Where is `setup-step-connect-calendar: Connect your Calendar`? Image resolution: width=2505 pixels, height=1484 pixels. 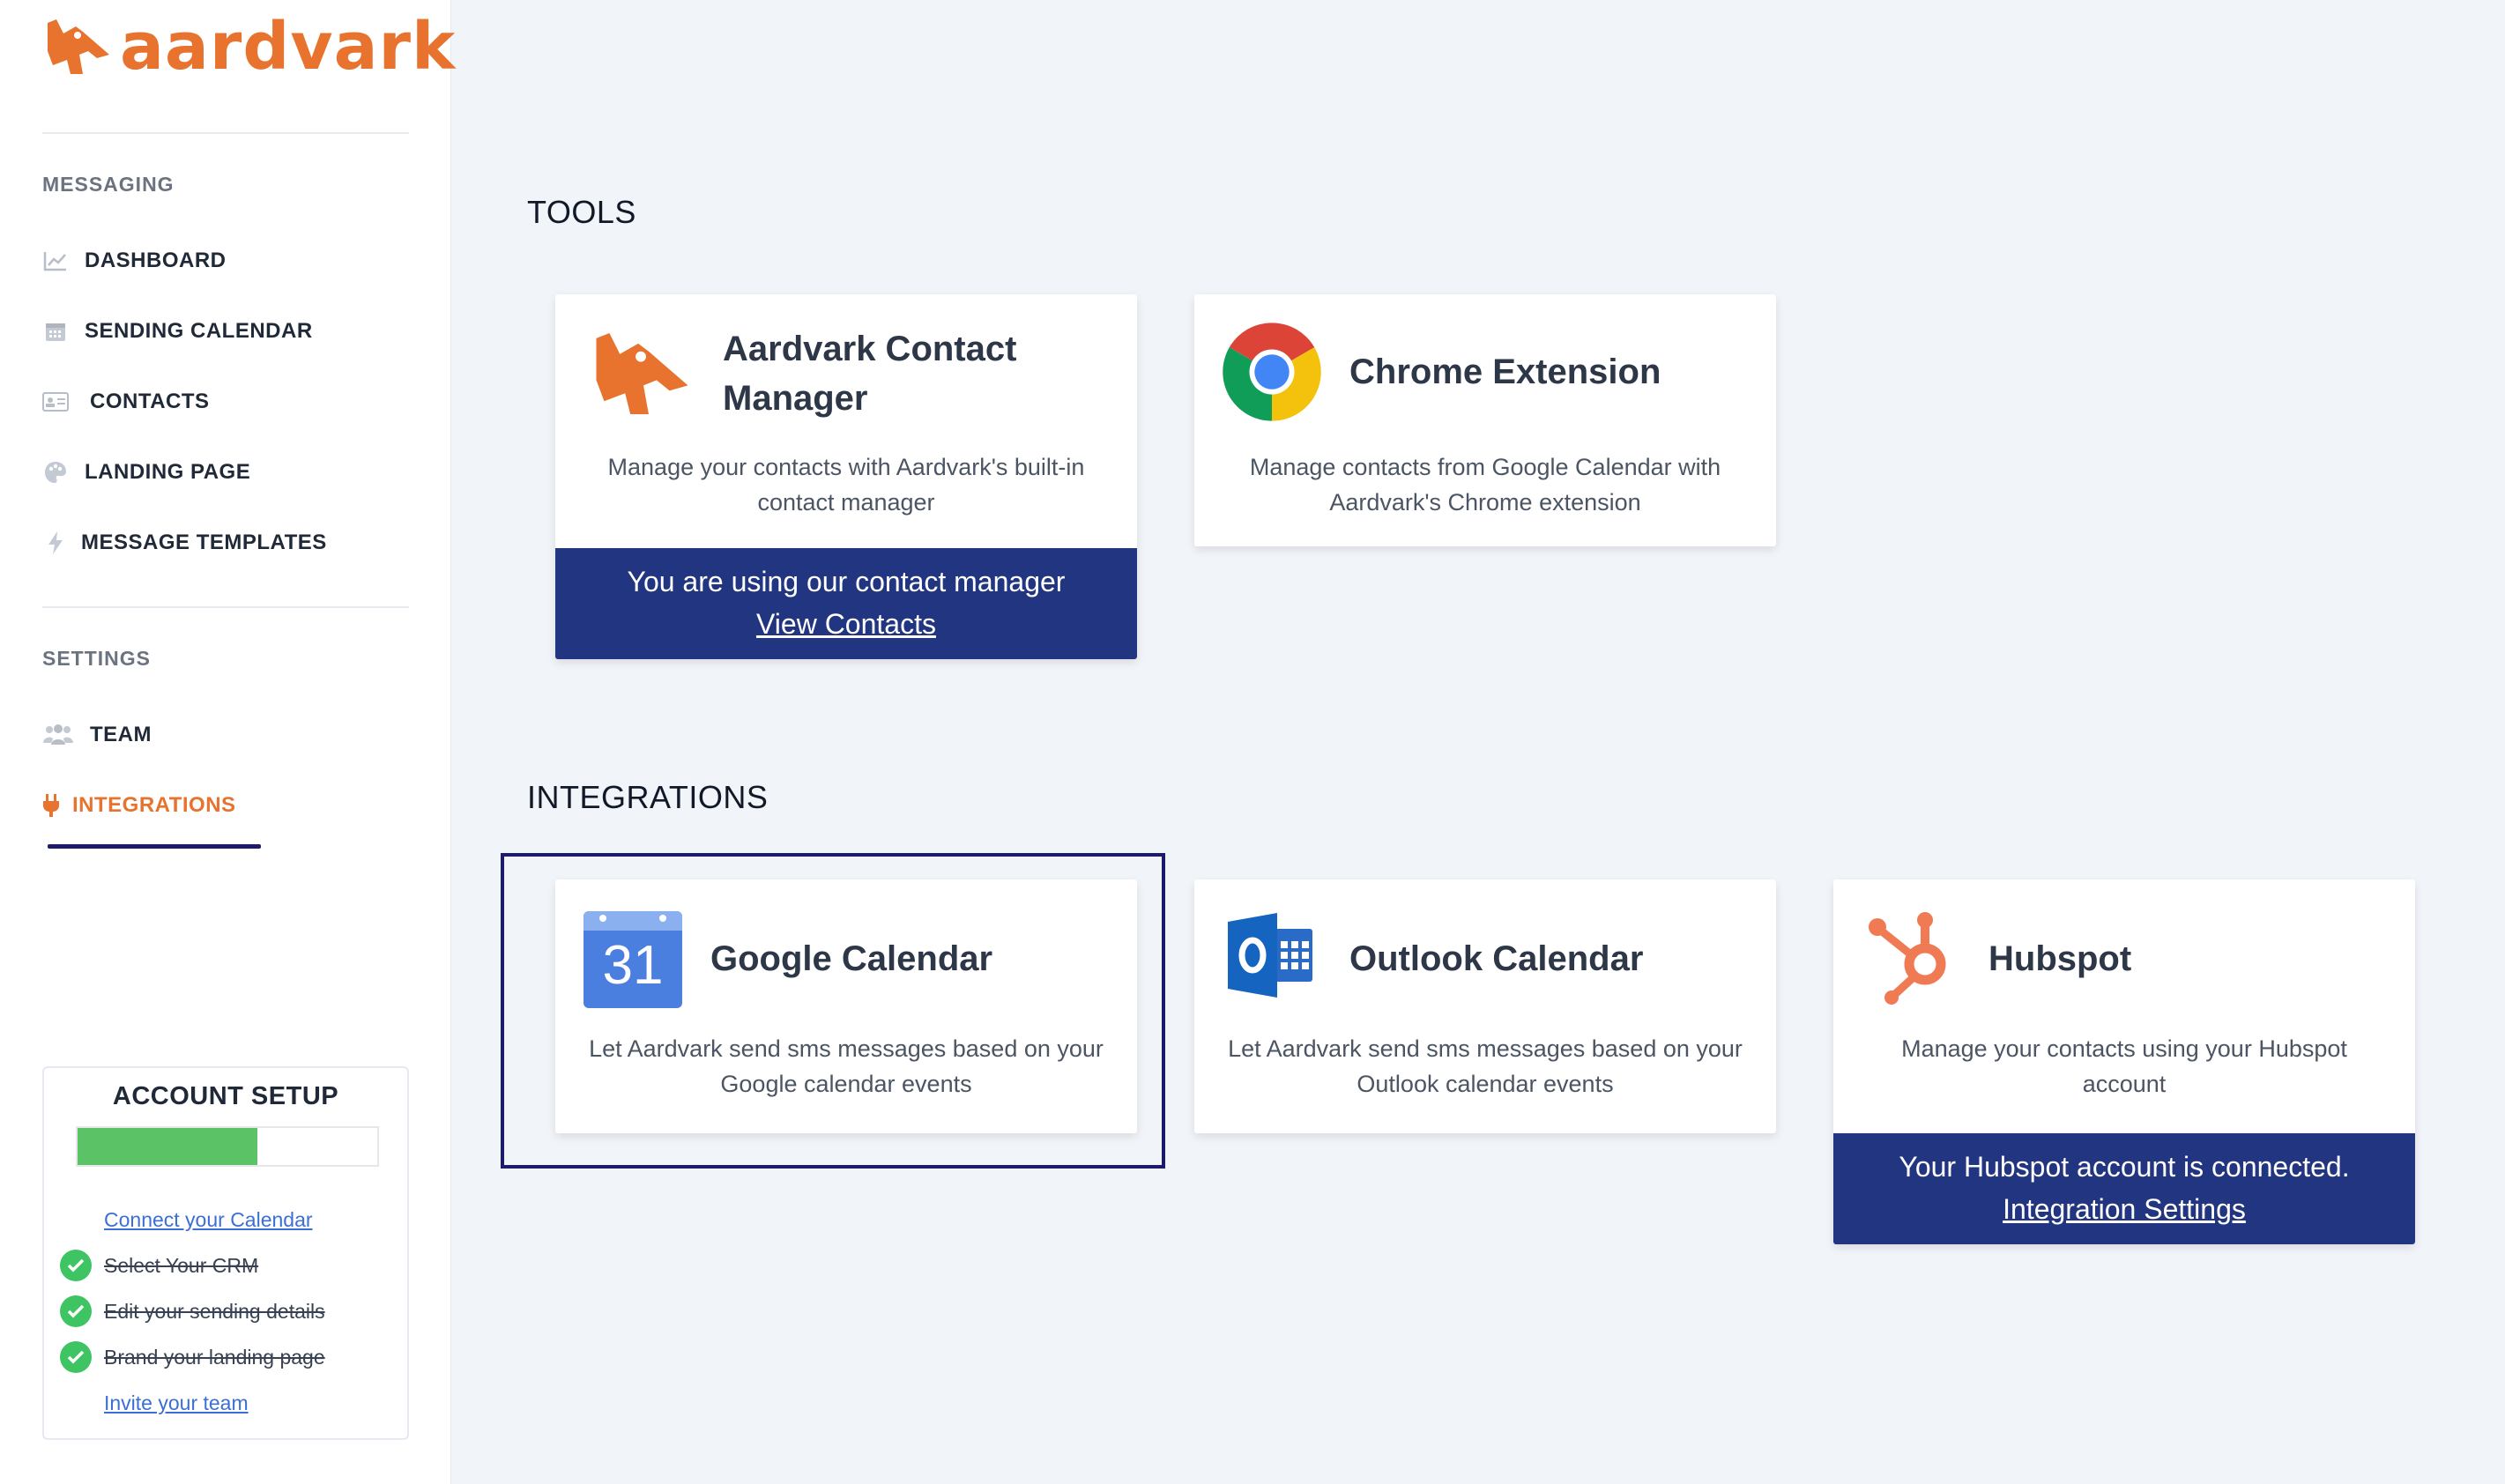
setup-step-connect-calendar: Connect your Calendar is located at coordinates (186, 1219).